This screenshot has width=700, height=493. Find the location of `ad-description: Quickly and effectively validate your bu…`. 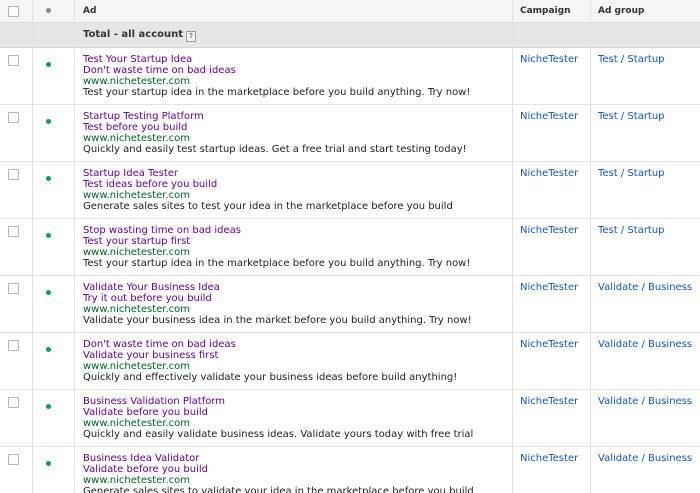

ad-description: Quickly and effectively validate your bu… is located at coordinates (270, 377).